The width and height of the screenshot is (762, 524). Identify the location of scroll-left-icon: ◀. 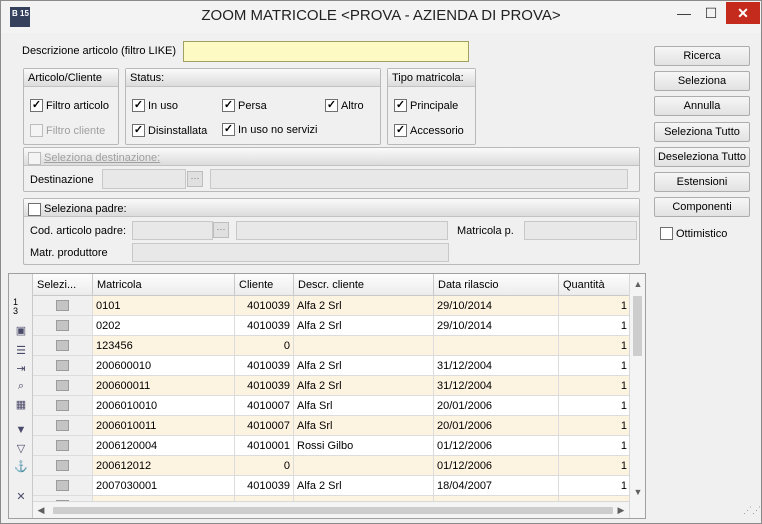
(41, 510).